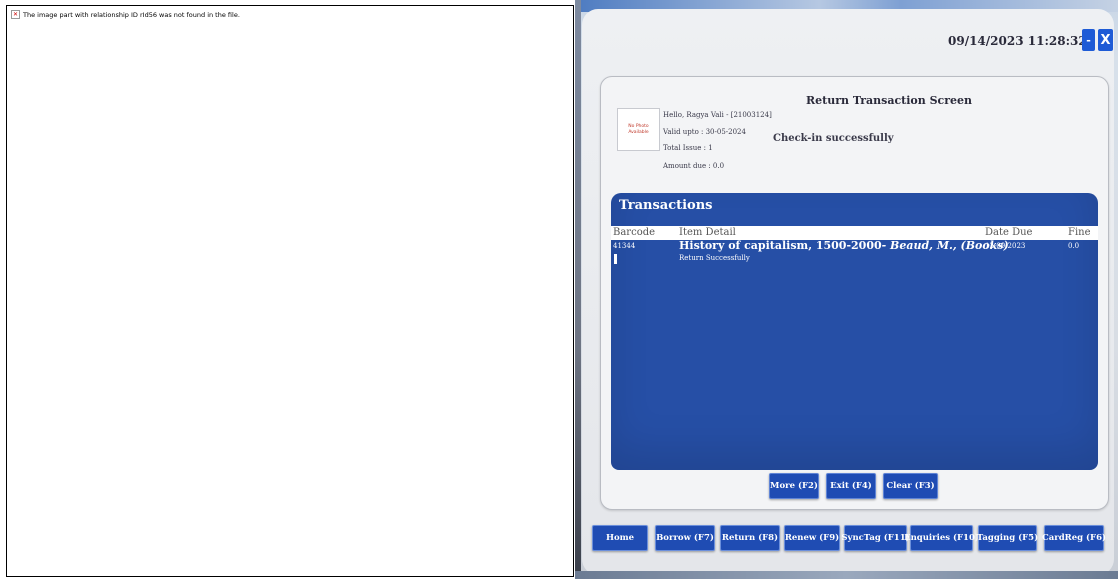 The height and width of the screenshot is (579, 1118). Describe the element at coordinates (688, 148) in the screenshot. I see `patron-total-issues: Total Issue : 1` at that location.